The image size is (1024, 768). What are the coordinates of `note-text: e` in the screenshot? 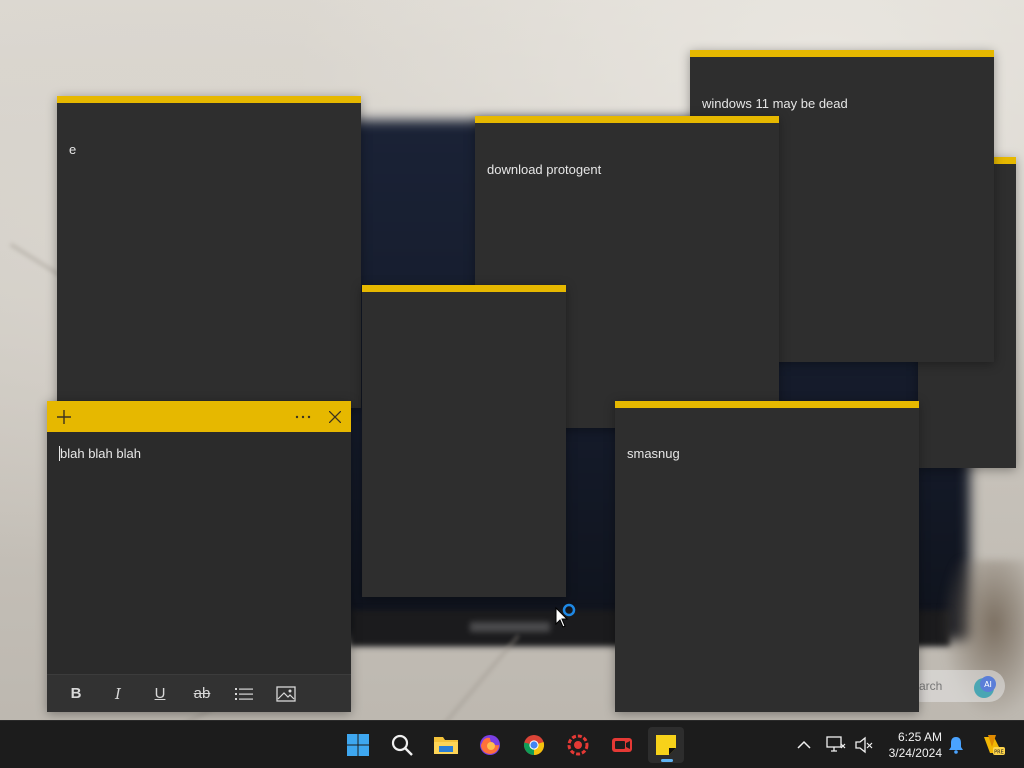 It's located at (73, 149).